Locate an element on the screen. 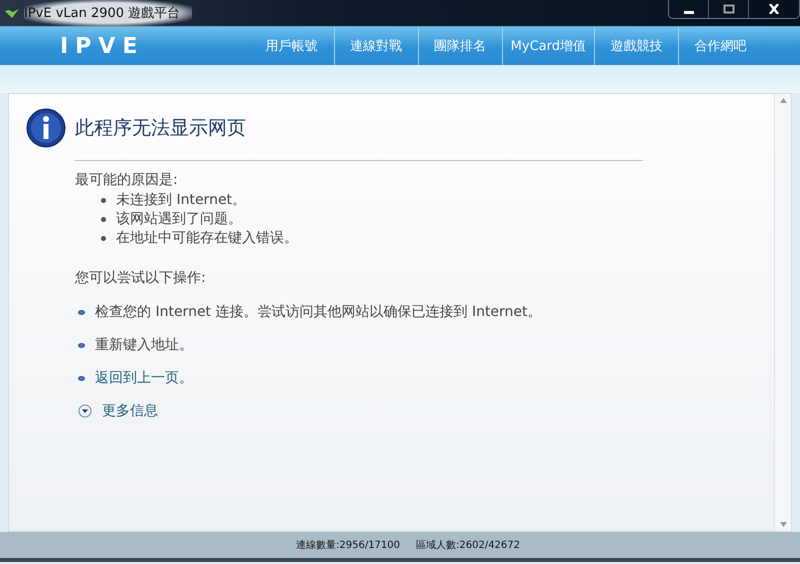 The width and height of the screenshot is (800, 564). causes-intro: 最可能的原因是: is located at coordinates (126, 180).